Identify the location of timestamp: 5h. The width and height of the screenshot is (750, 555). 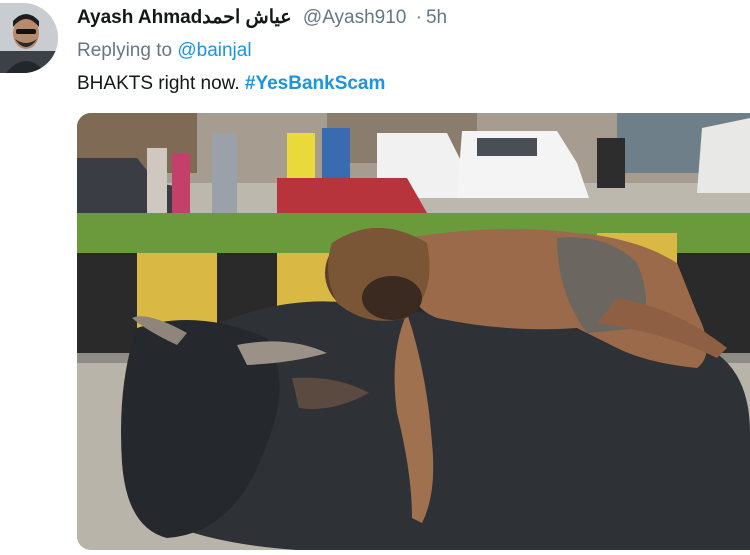
(436, 17).